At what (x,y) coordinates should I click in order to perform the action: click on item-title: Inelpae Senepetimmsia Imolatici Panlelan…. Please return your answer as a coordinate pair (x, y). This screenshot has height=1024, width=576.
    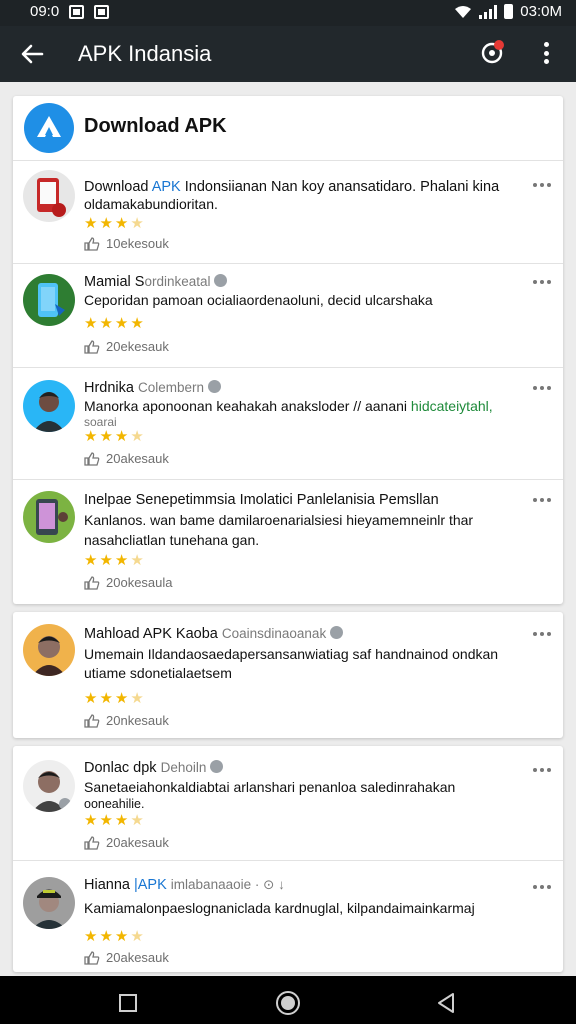
    Looking at the image, I should click on (261, 500).